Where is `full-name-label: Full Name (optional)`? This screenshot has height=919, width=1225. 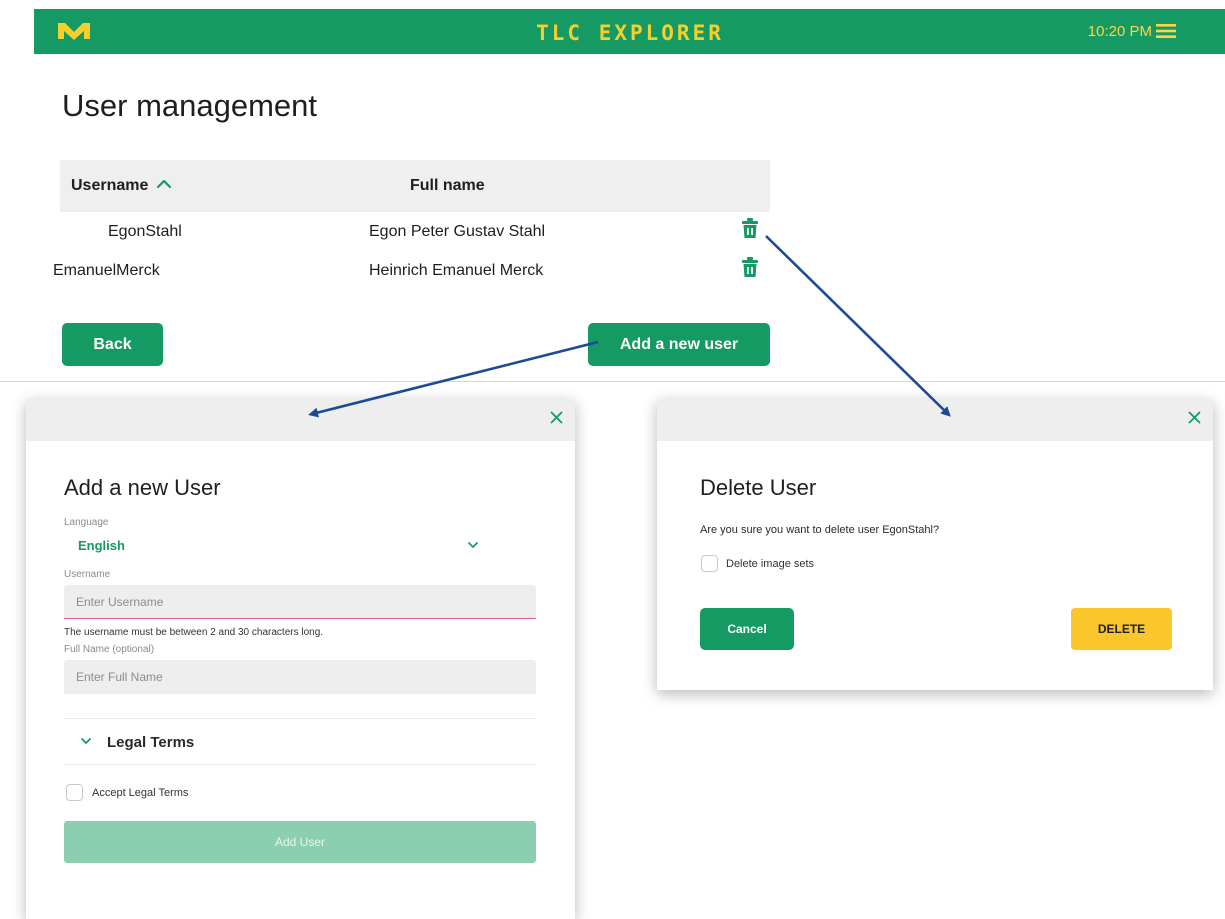
full-name-label: Full Name (optional) is located at coordinates (109, 649).